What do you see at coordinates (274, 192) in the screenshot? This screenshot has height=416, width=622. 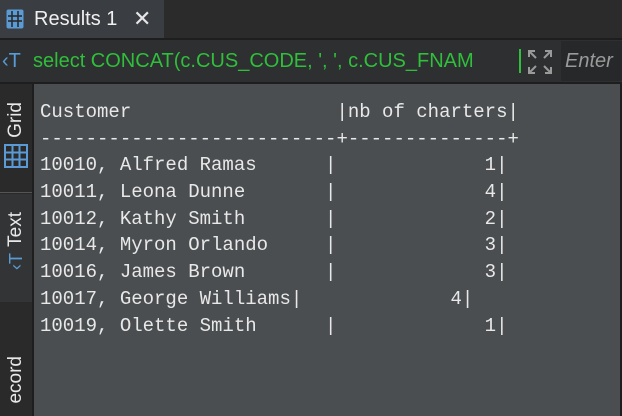 I see `table-row: 10011, Leona Dunne | 4|` at bounding box center [274, 192].